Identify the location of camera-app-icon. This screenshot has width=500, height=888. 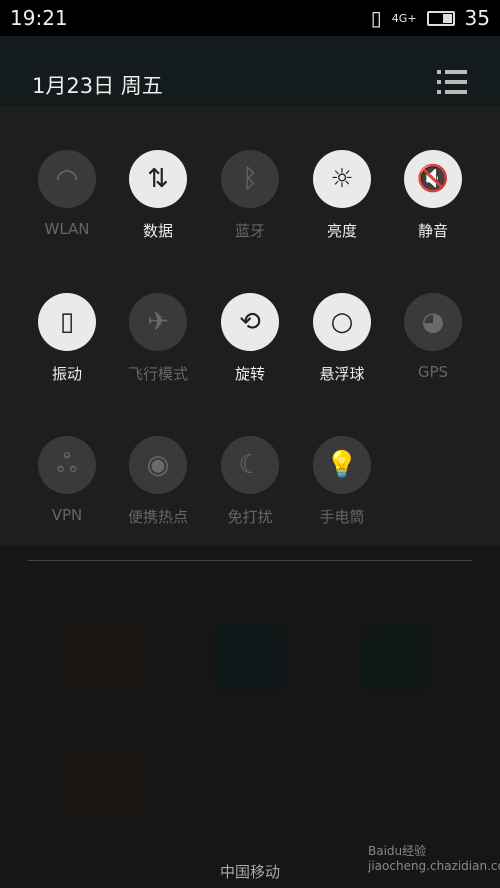
(249, 658).